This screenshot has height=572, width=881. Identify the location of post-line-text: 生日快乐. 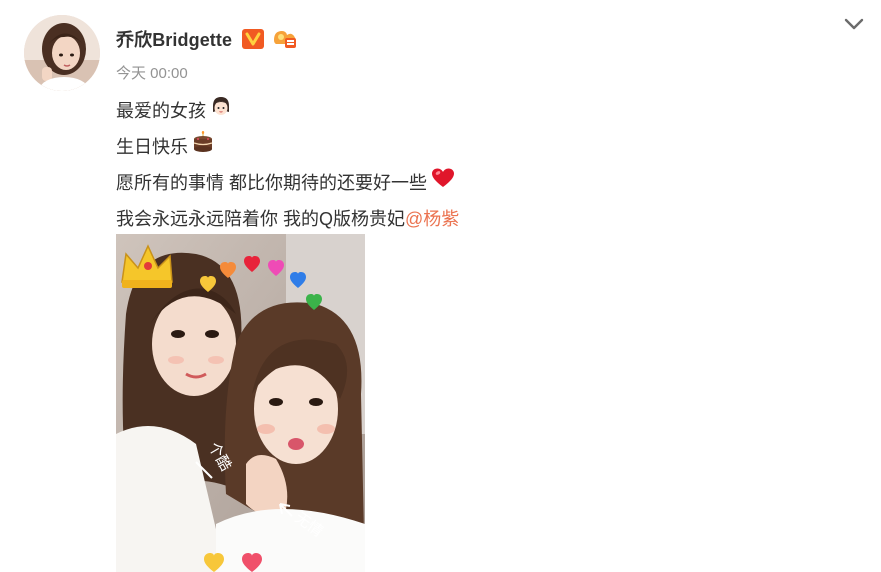
(152, 147).